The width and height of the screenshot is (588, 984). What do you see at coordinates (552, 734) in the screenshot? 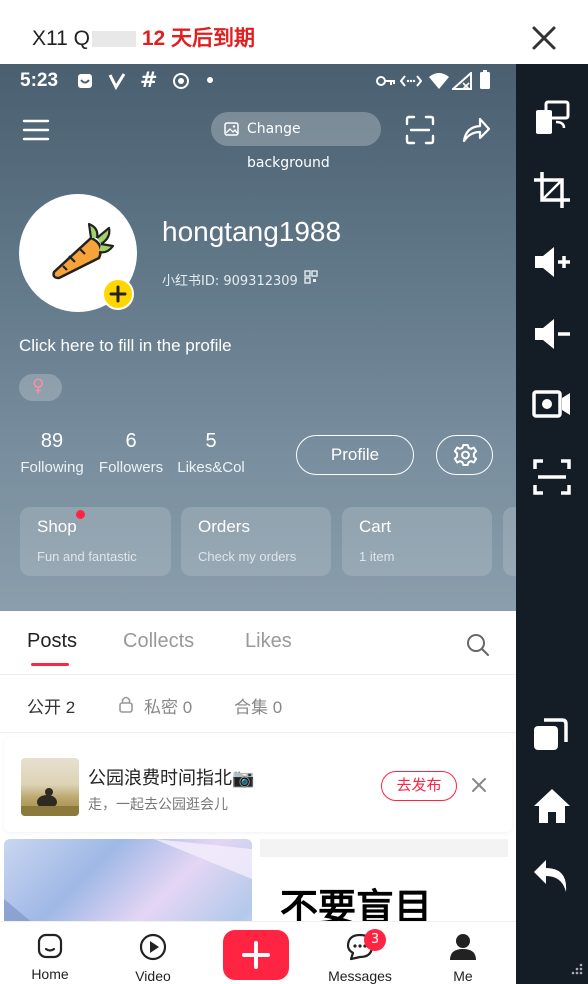
I see `recent-apps-icon` at bounding box center [552, 734].